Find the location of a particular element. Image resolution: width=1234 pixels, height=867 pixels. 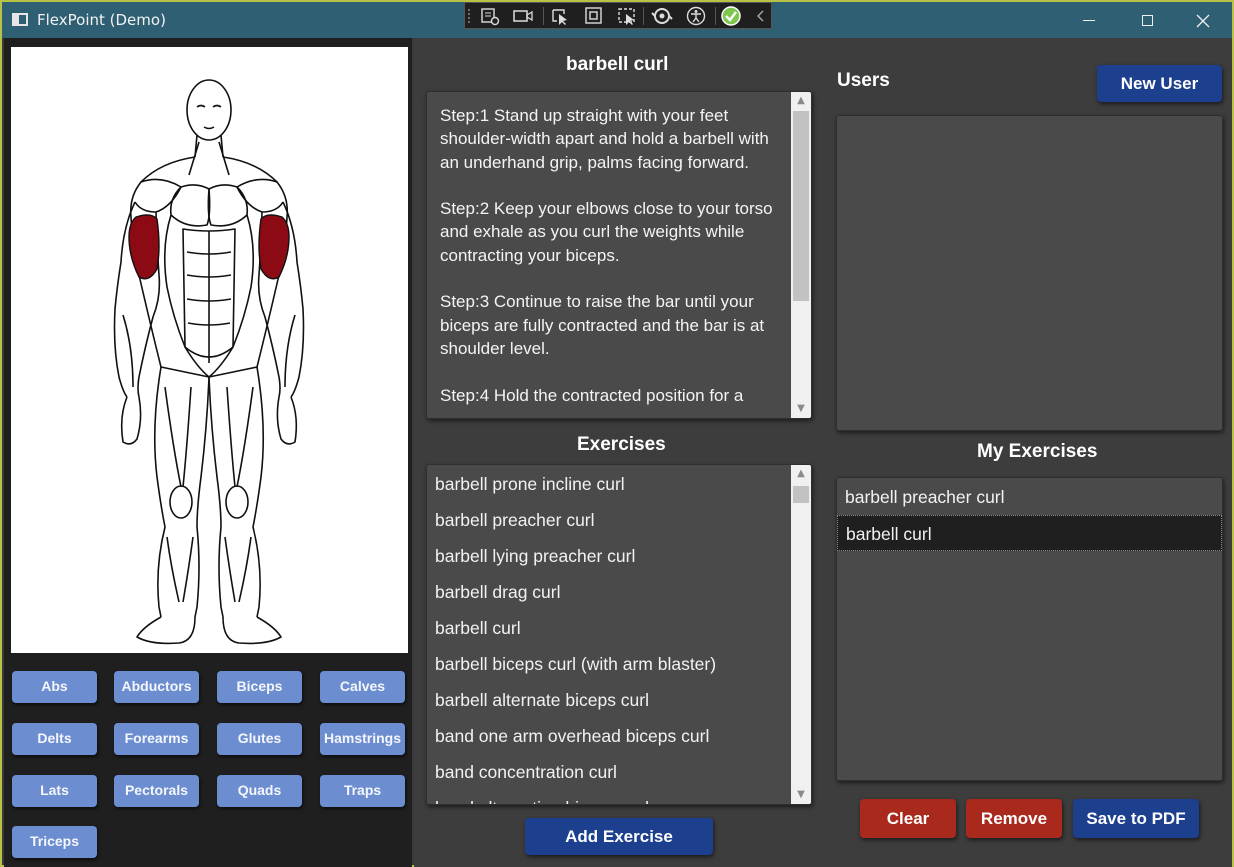

list-item: band one arm overhead biceps curl is located at coordinates (609, 736).